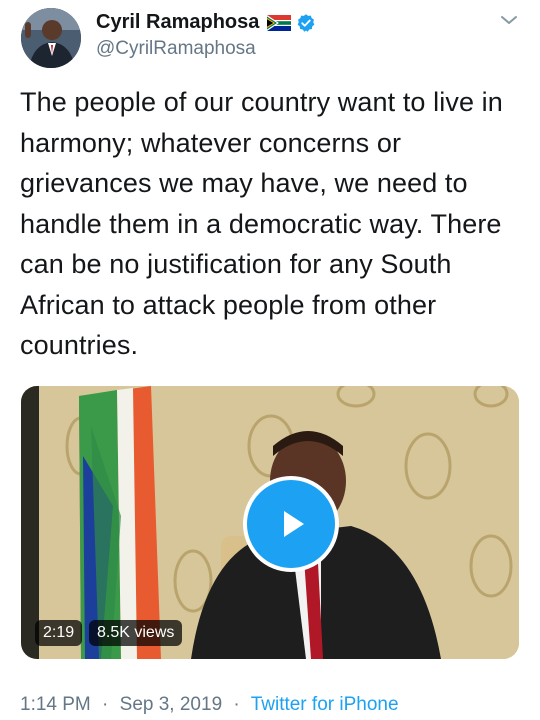 This screenshot has width=540, height=720. Describe the element at coordinates (306, 23) in the screenshot. I see `verified-badge-icon` at that location.